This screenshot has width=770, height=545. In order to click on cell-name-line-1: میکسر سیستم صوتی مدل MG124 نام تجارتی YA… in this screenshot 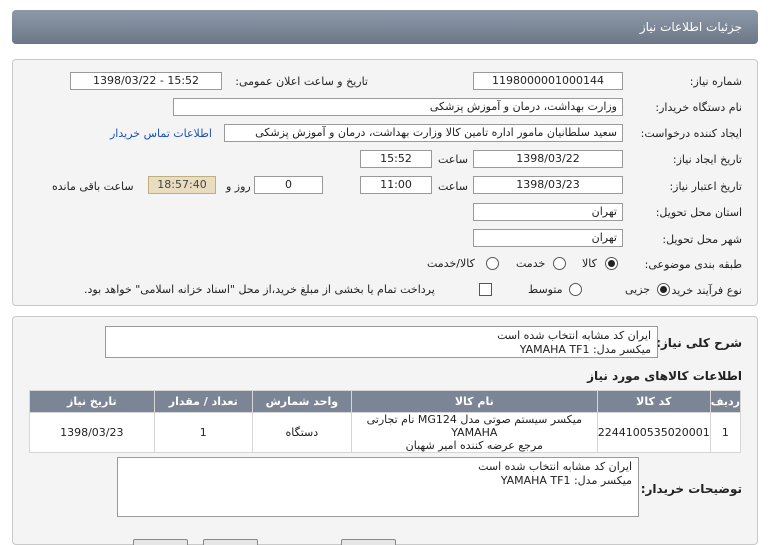, I will do `click(474, 426)`.